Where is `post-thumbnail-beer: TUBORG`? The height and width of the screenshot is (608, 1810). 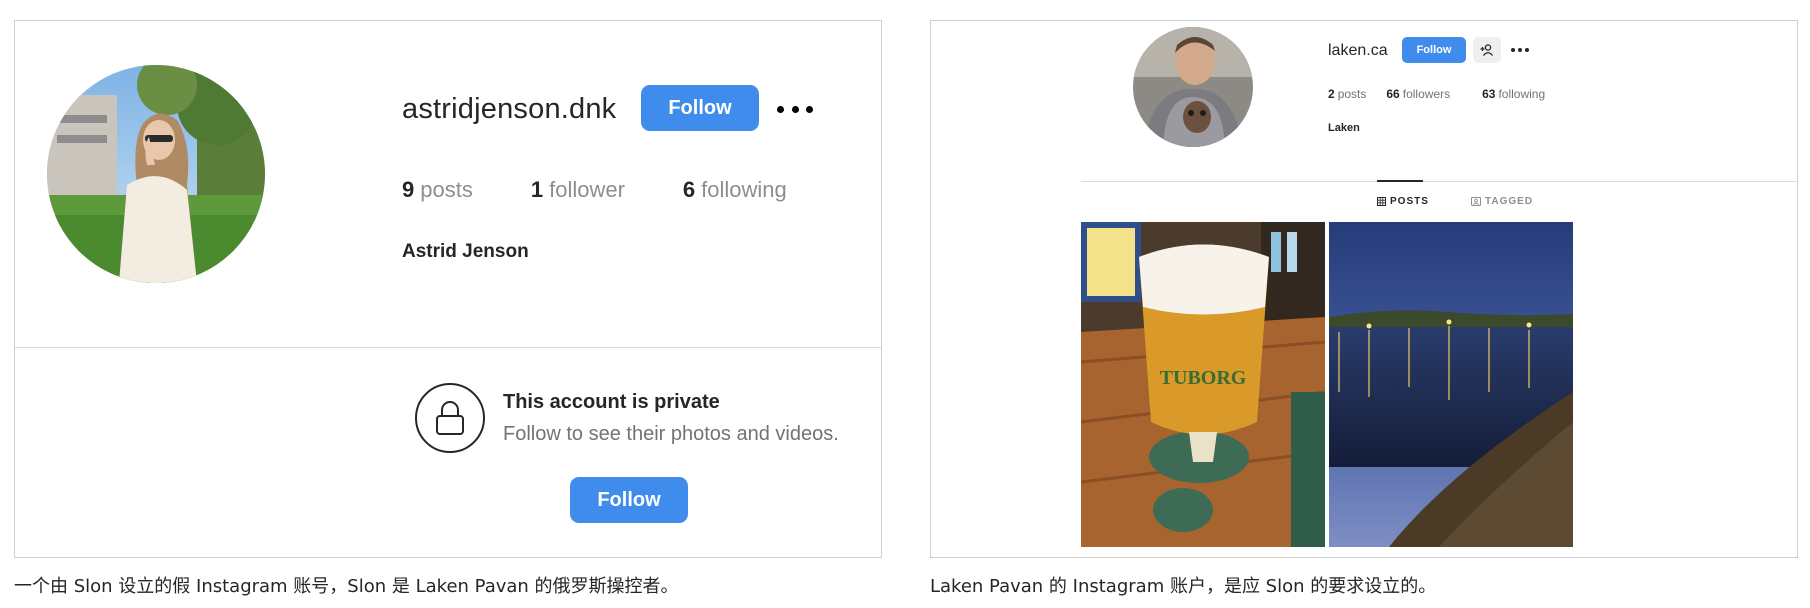 post-thumbnail-beer: TUBORG is located at coordinates (1203, 384).